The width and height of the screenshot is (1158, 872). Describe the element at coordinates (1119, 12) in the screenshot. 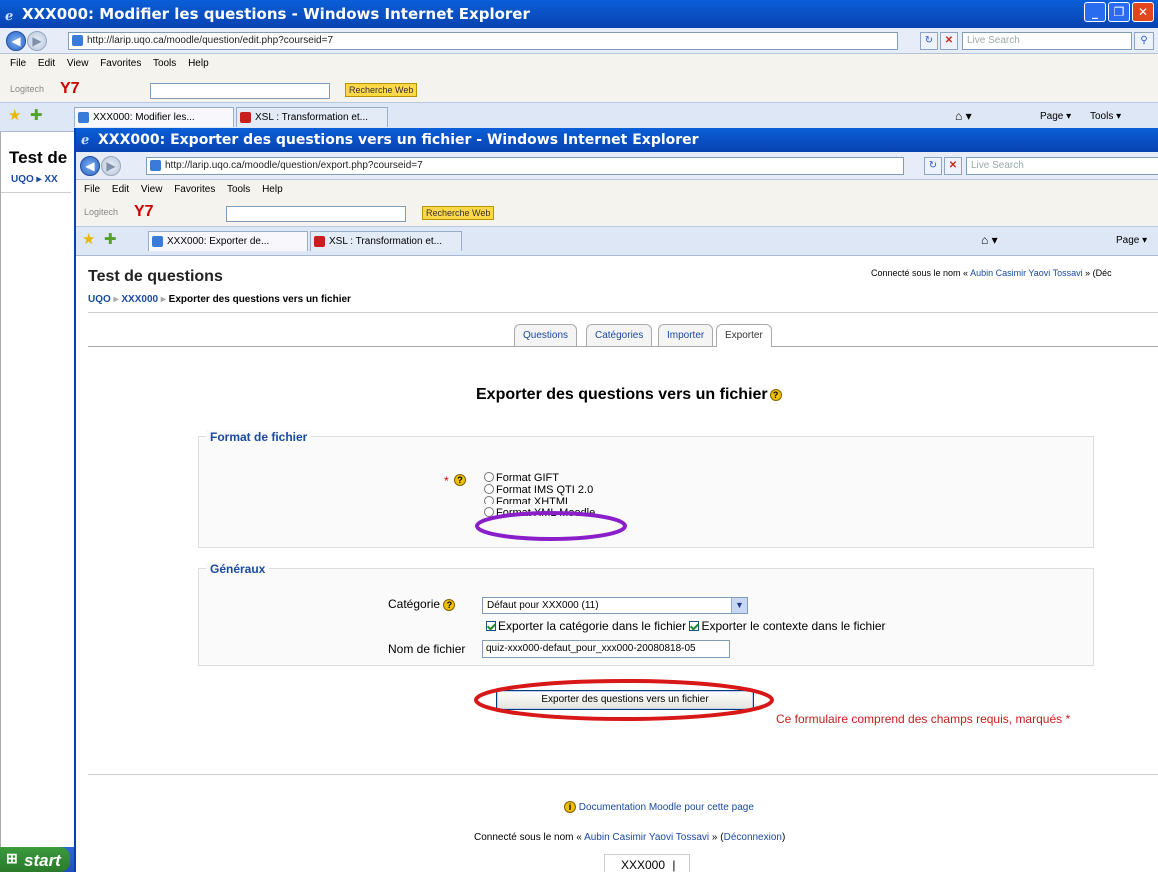

I see `maximize-button: ❐` at that location.